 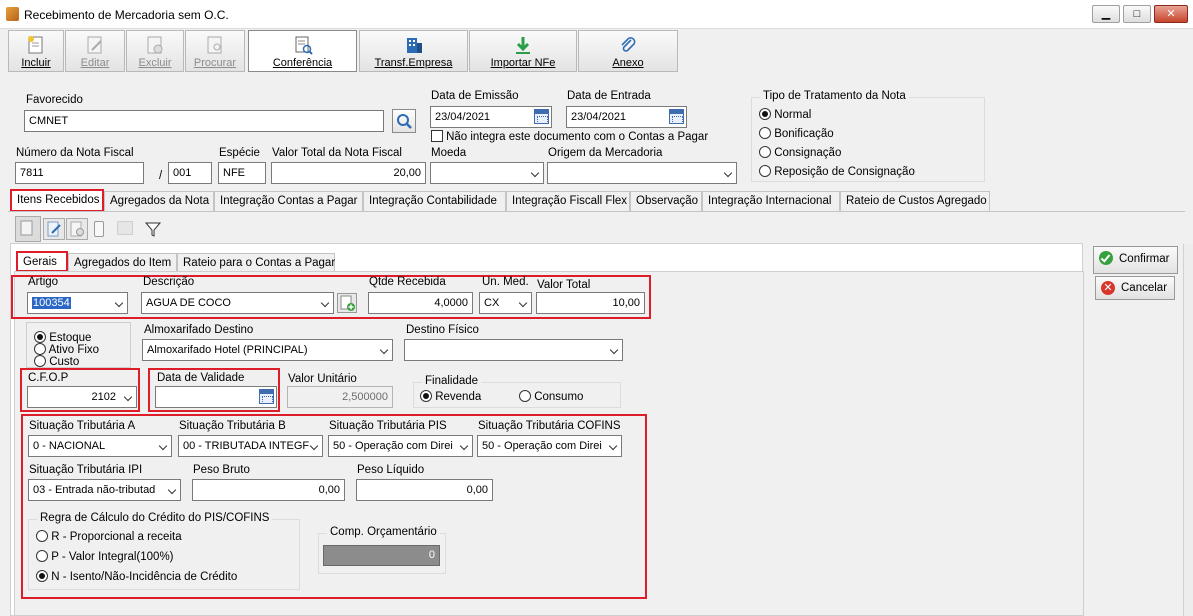 What do you see at coordinates (201, 378) in the screenshot?
I see `validade-label: Data de Validade` at bounding box center [201, 378].